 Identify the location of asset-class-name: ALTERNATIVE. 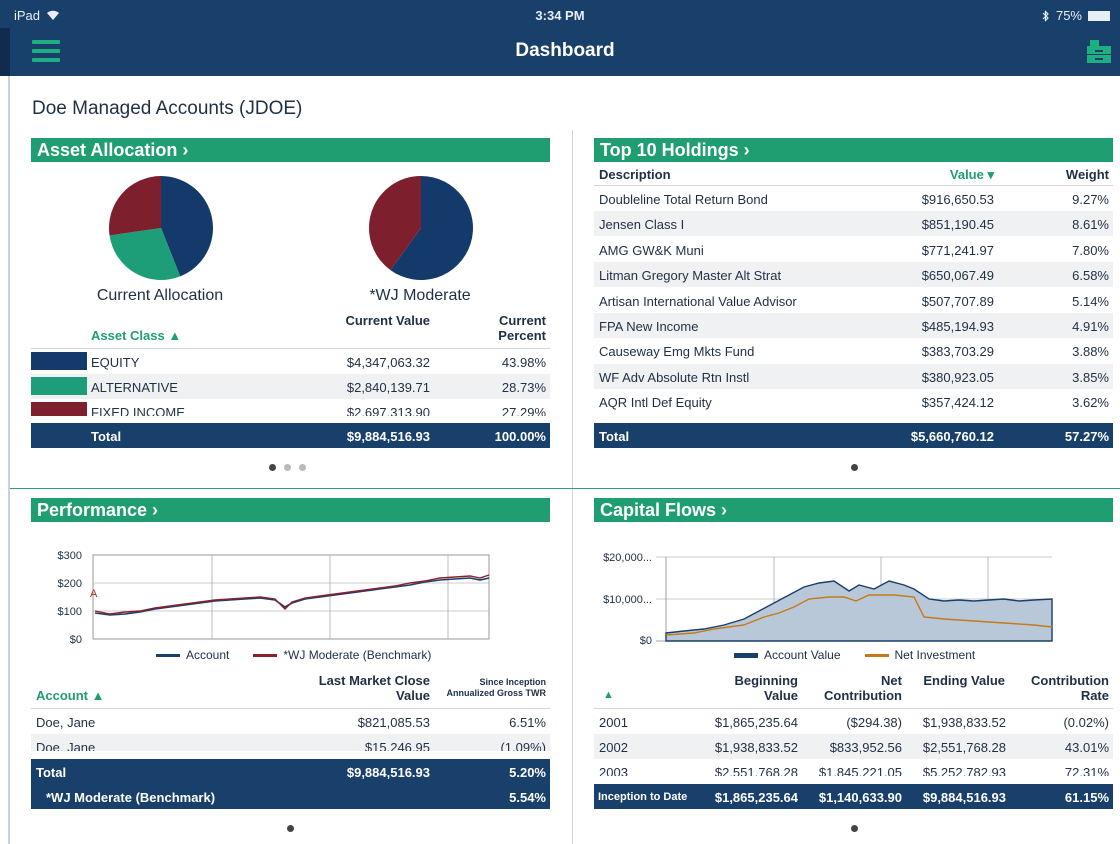
(134, 387).